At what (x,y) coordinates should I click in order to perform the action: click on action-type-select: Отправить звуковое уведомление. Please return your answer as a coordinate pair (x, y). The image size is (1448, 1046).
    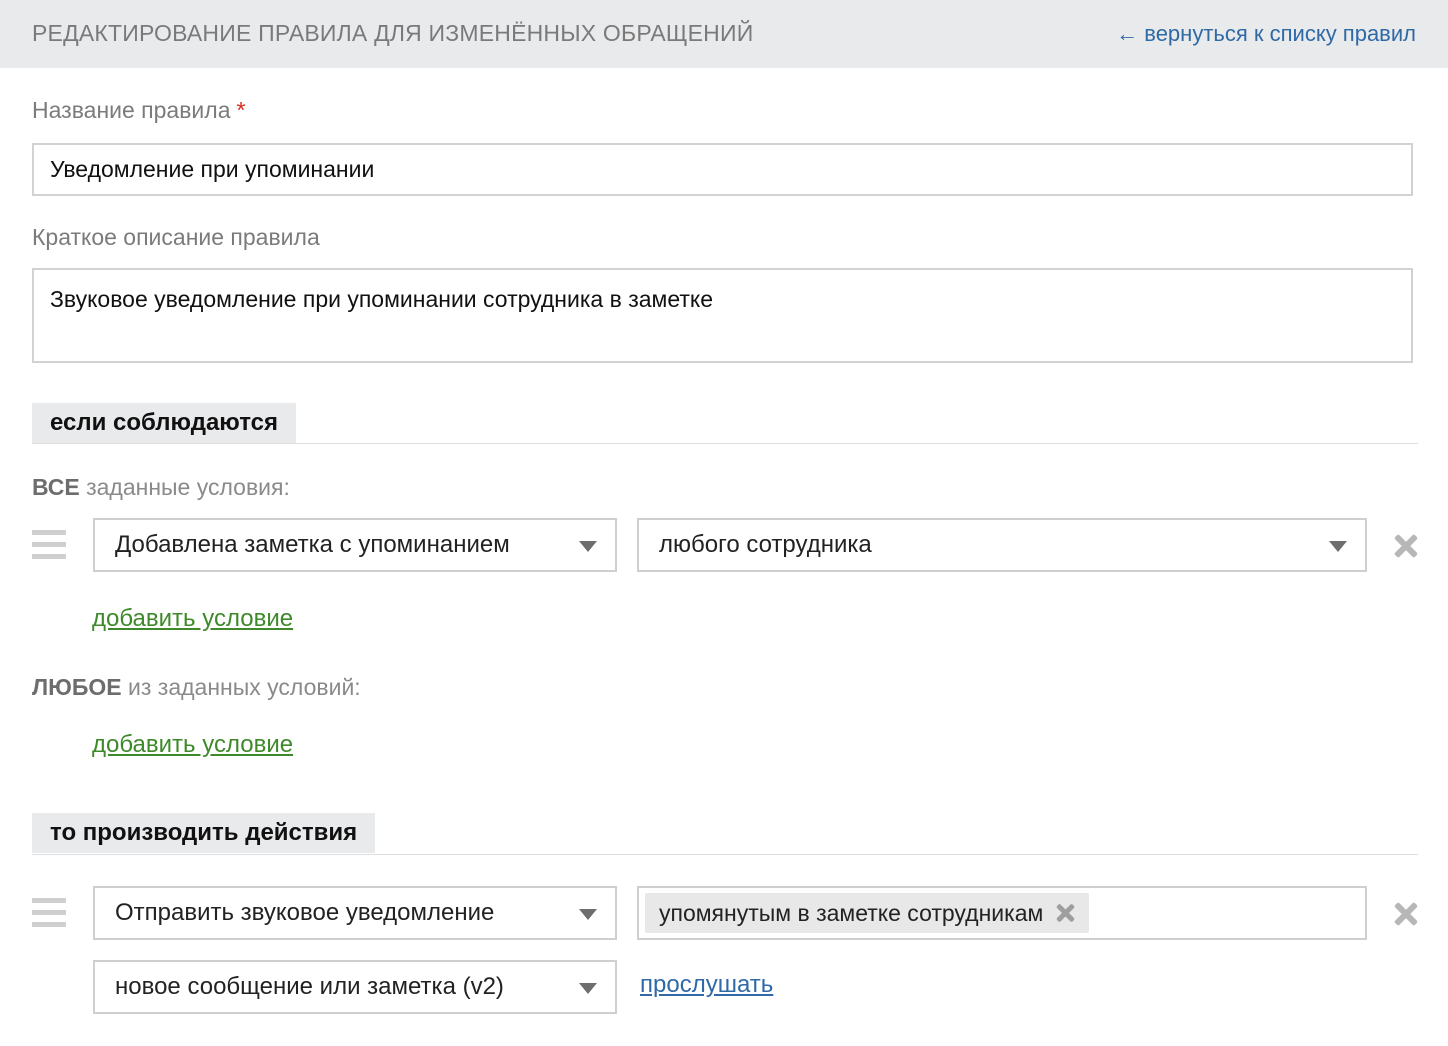
    Looking at the image, I should click on (355, 913).